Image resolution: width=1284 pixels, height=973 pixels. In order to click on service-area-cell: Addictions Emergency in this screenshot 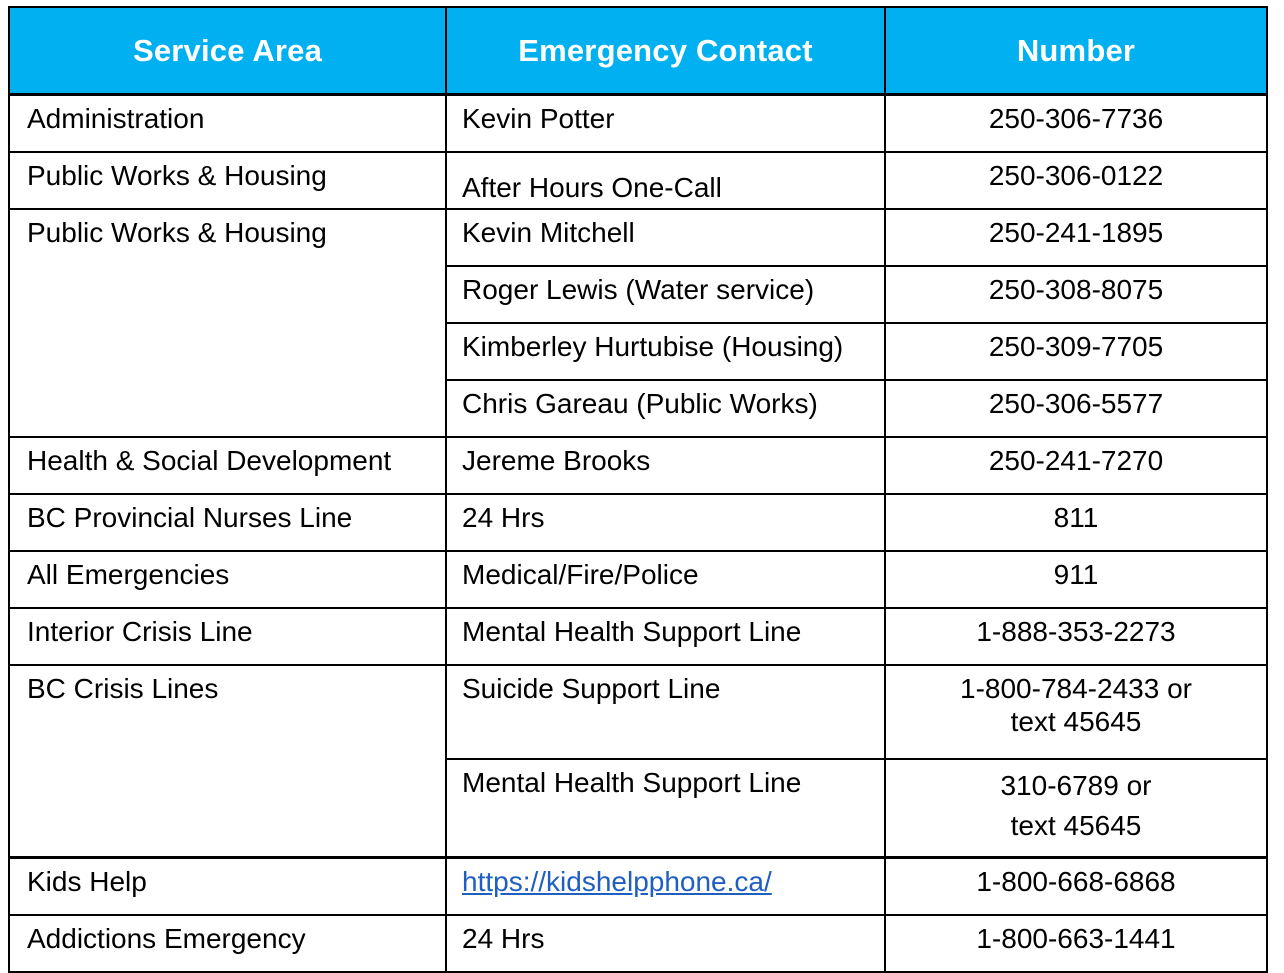, I will do `click(227, 943)`.